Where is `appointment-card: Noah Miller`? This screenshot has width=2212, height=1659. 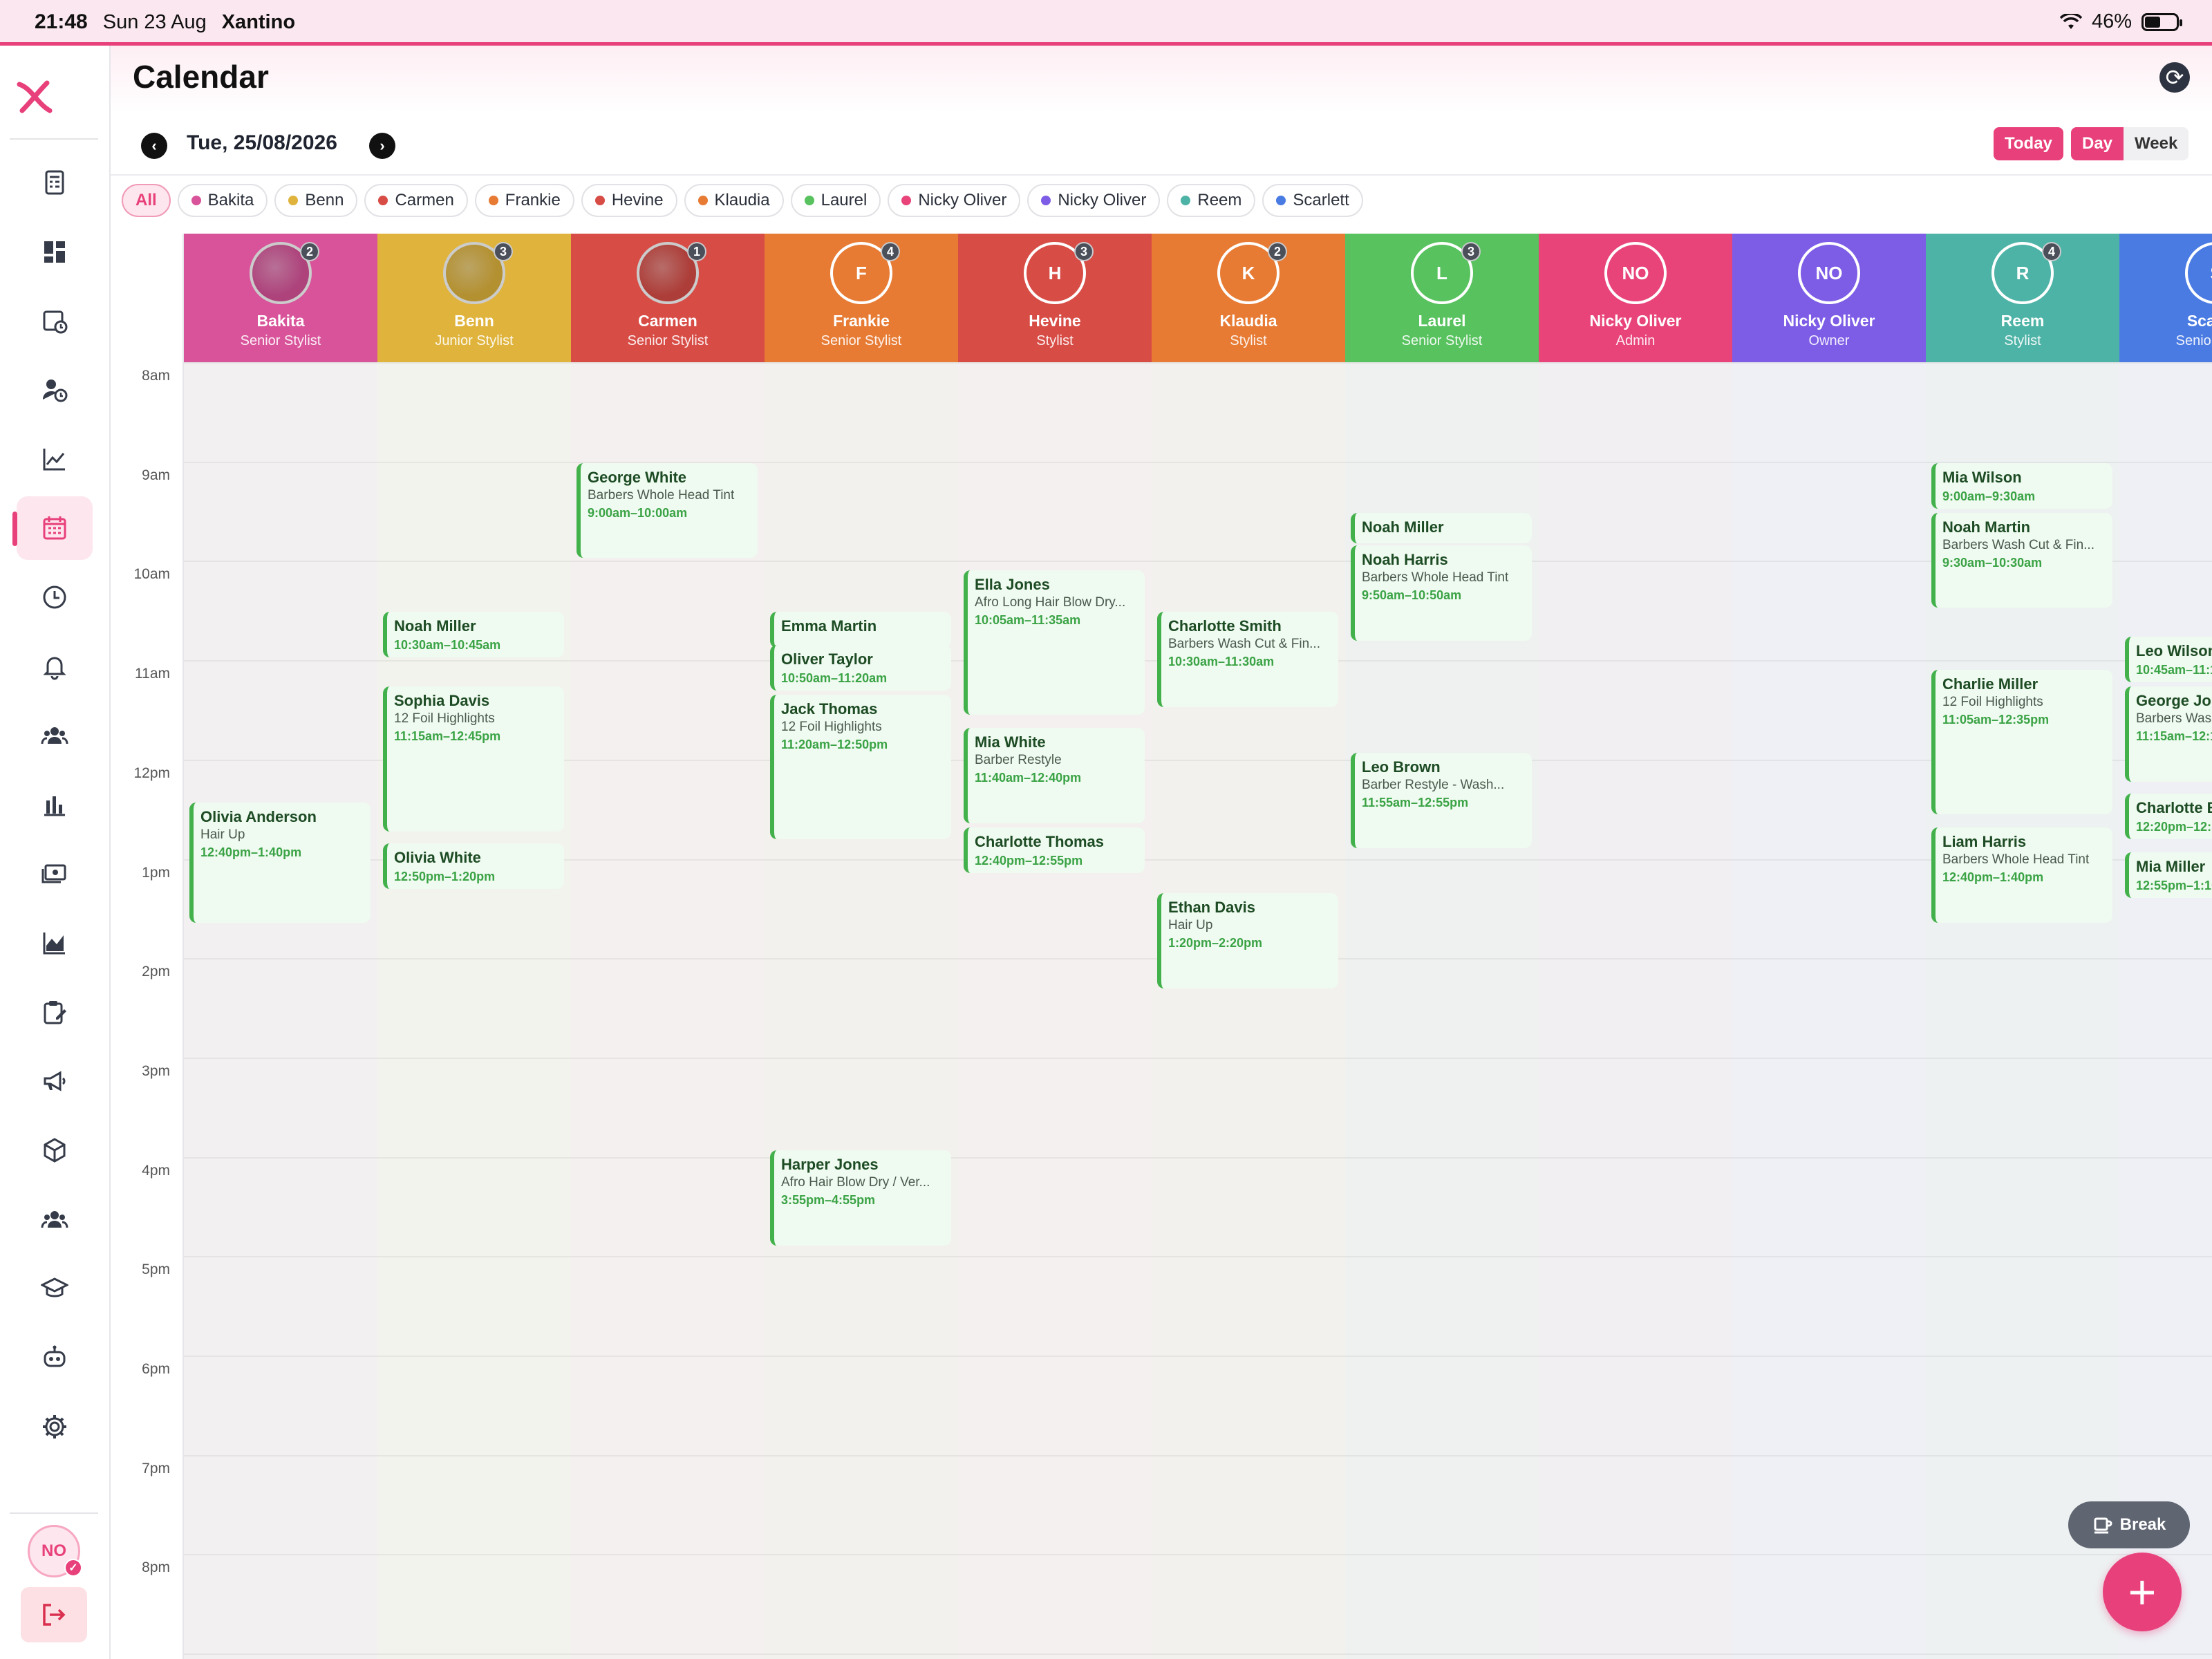
appointment-card: Noah Miller is located at coordinates (1441, 527).